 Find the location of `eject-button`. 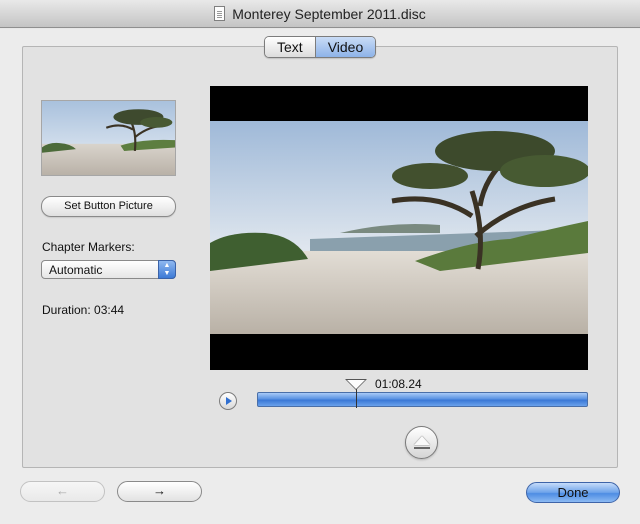

eject-button is located at coordinates (421, 442).